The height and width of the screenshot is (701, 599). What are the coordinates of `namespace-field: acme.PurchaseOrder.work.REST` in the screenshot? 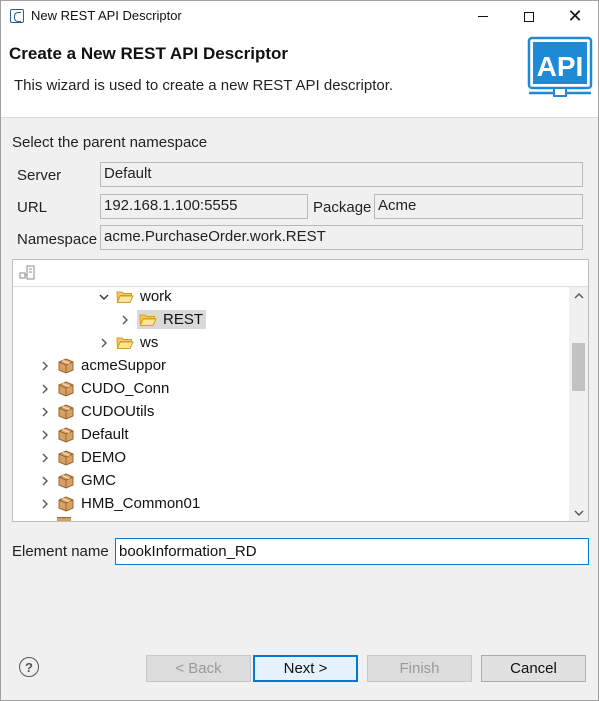 It's located at (341, 237).